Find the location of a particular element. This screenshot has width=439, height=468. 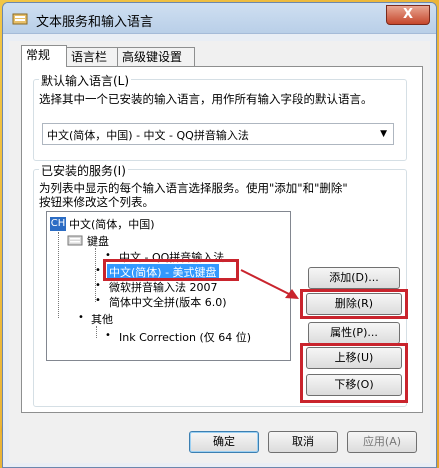

title-bar: 文本服务和输入语言 X is located at coordinates (219, 18).